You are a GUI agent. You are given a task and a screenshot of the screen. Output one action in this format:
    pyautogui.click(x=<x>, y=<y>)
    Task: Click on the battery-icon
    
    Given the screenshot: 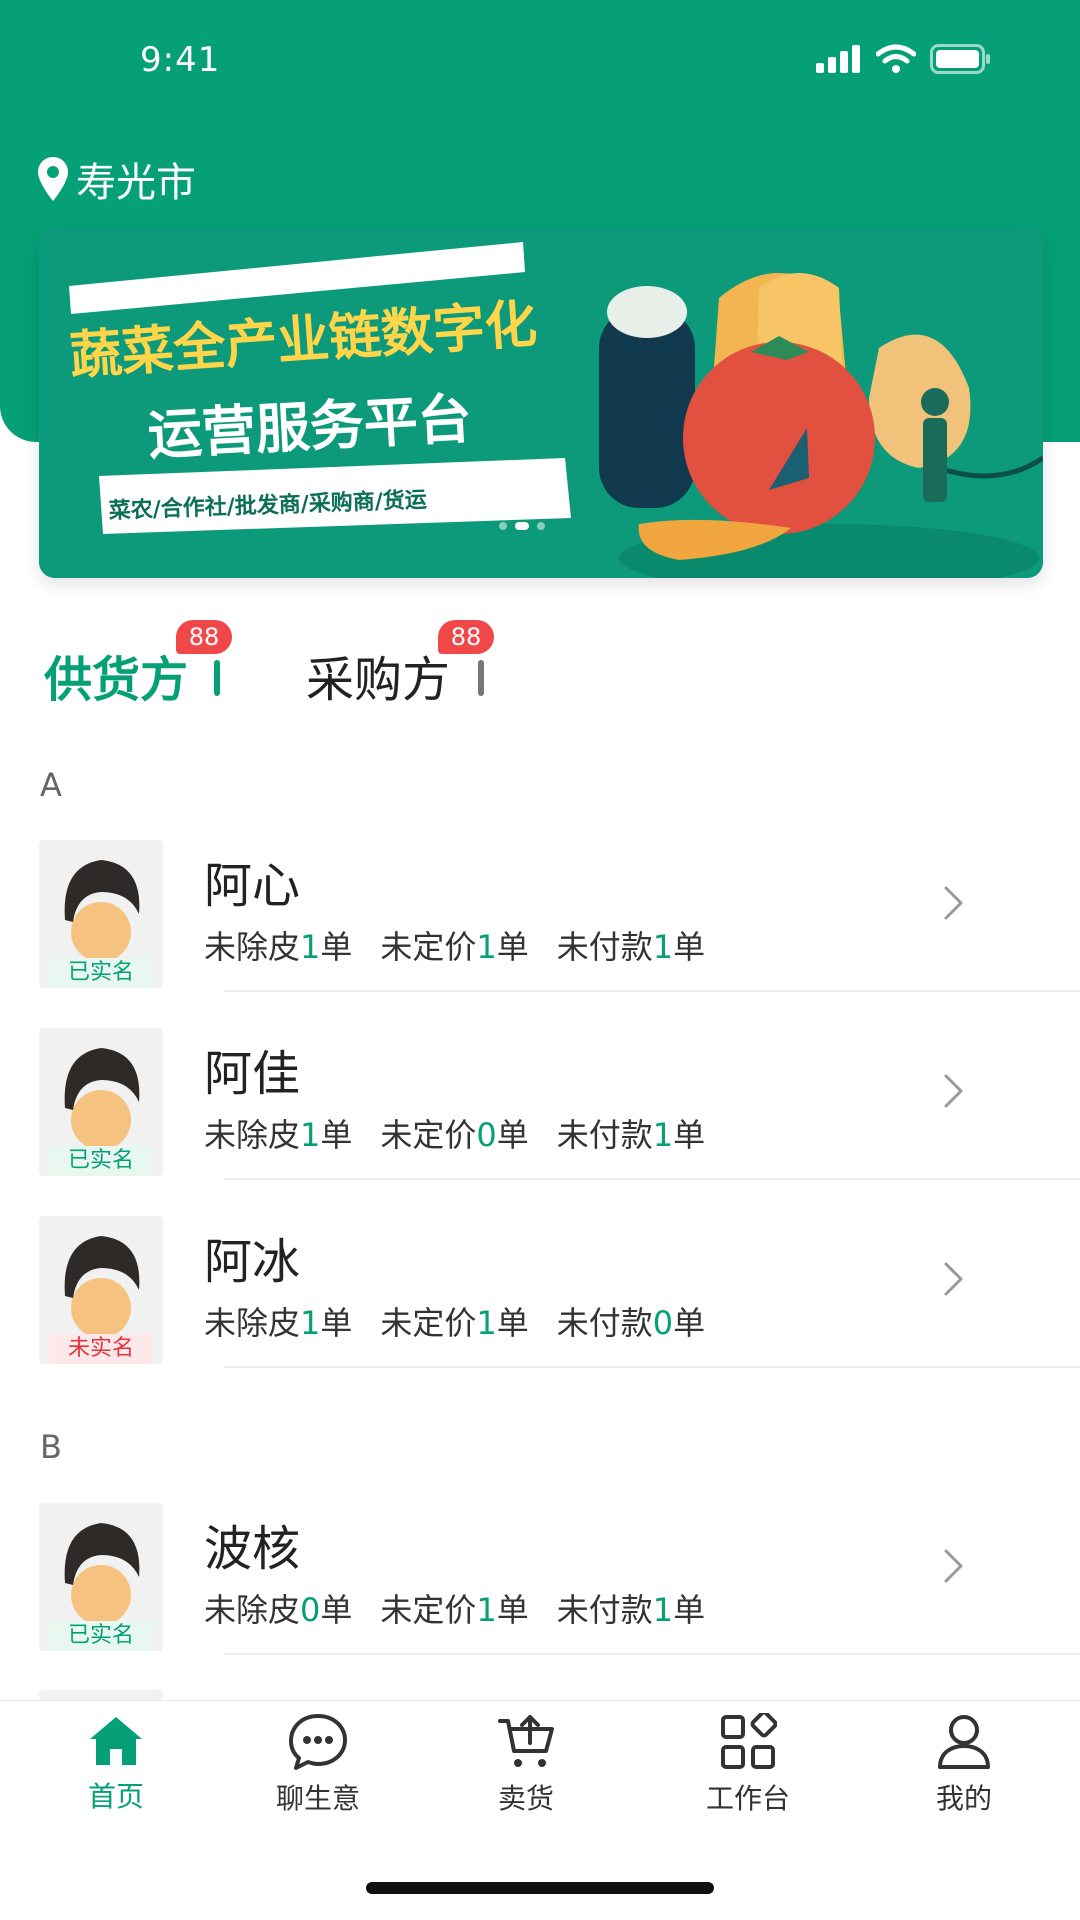 What is the action you would take?
    pyautogui.click(x=960, y=59)
    